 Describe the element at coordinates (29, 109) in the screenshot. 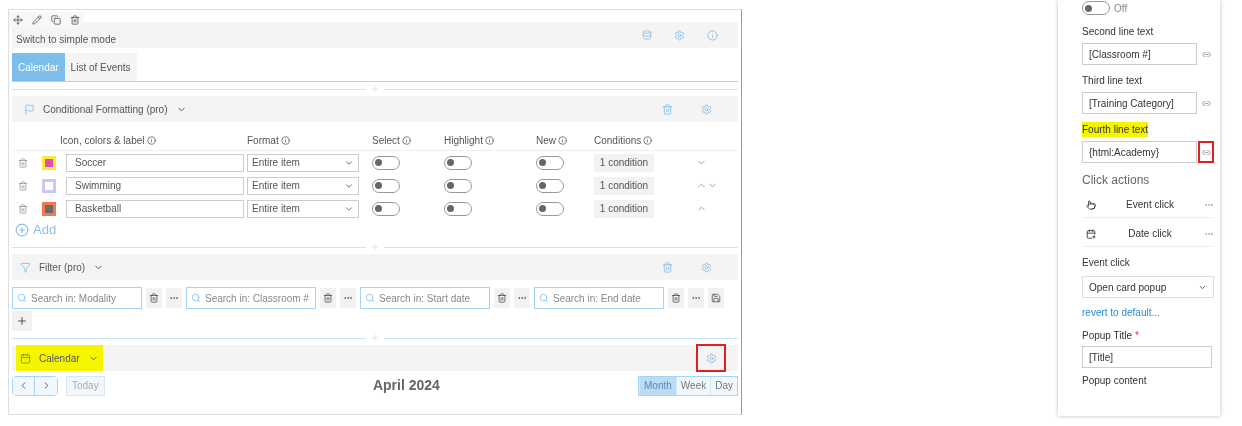

I see `flag-icon` at that location.